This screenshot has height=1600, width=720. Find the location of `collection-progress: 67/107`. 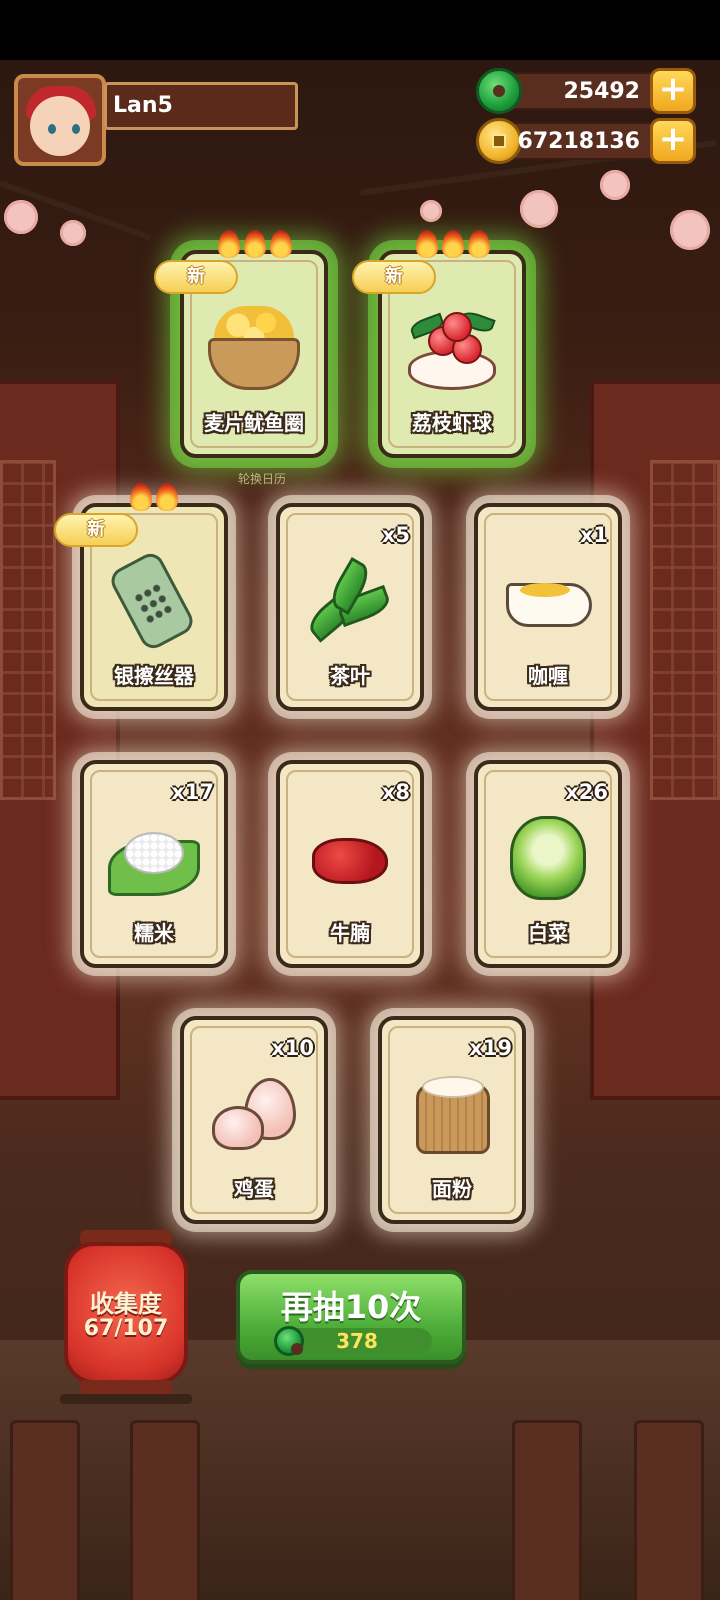

collection-progress: 67/107 is located at coordinates (126, 1328).